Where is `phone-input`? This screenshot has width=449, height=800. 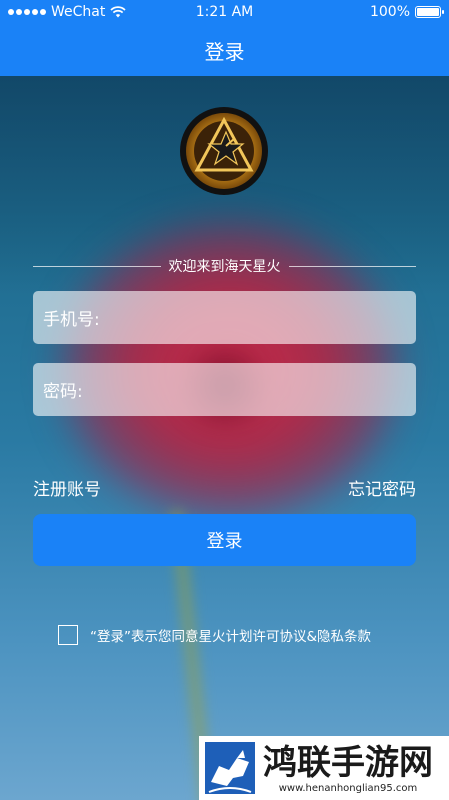 phone-input is located at coordinates (257, 317).